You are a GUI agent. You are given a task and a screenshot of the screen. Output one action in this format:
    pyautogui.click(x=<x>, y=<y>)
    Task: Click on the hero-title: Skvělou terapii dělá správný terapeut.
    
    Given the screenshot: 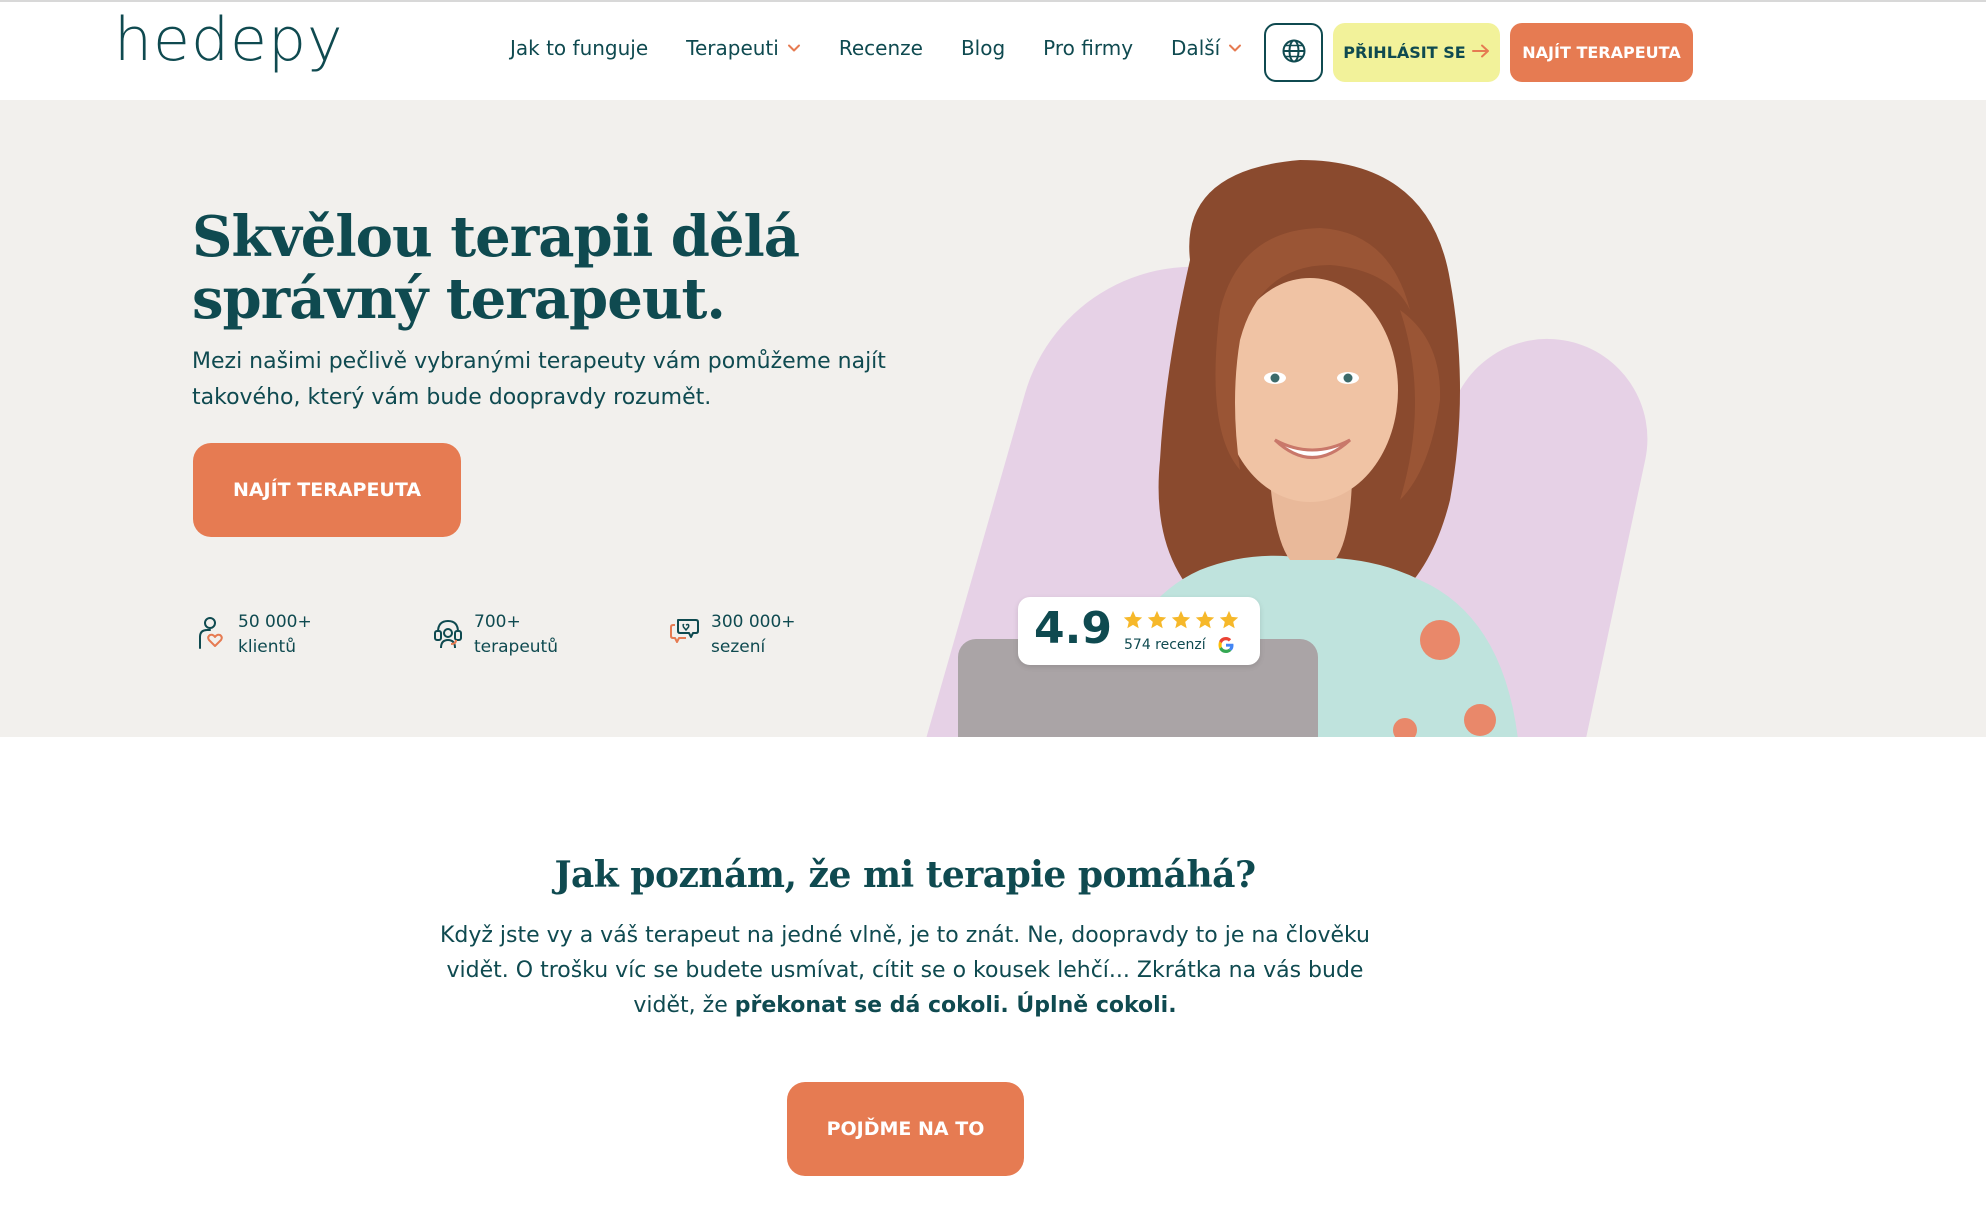 What is the action you would take?
    pyautogui.click(x=552, y=268)
    